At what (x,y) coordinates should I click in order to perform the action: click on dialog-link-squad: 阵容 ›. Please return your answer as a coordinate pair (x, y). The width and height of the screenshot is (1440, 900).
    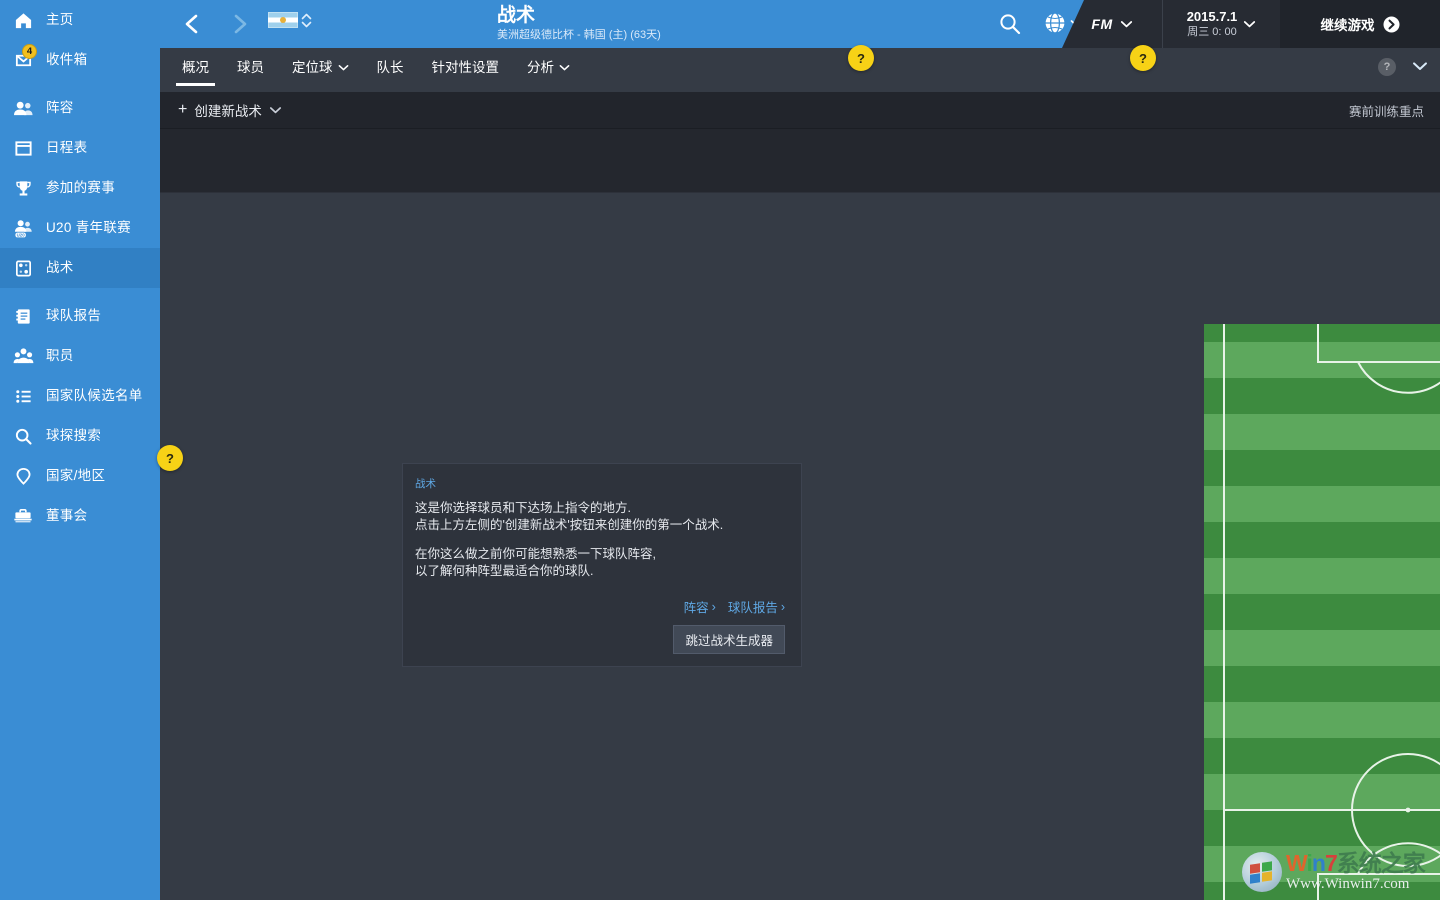
    Looking at the image, I should click on (700, 606).